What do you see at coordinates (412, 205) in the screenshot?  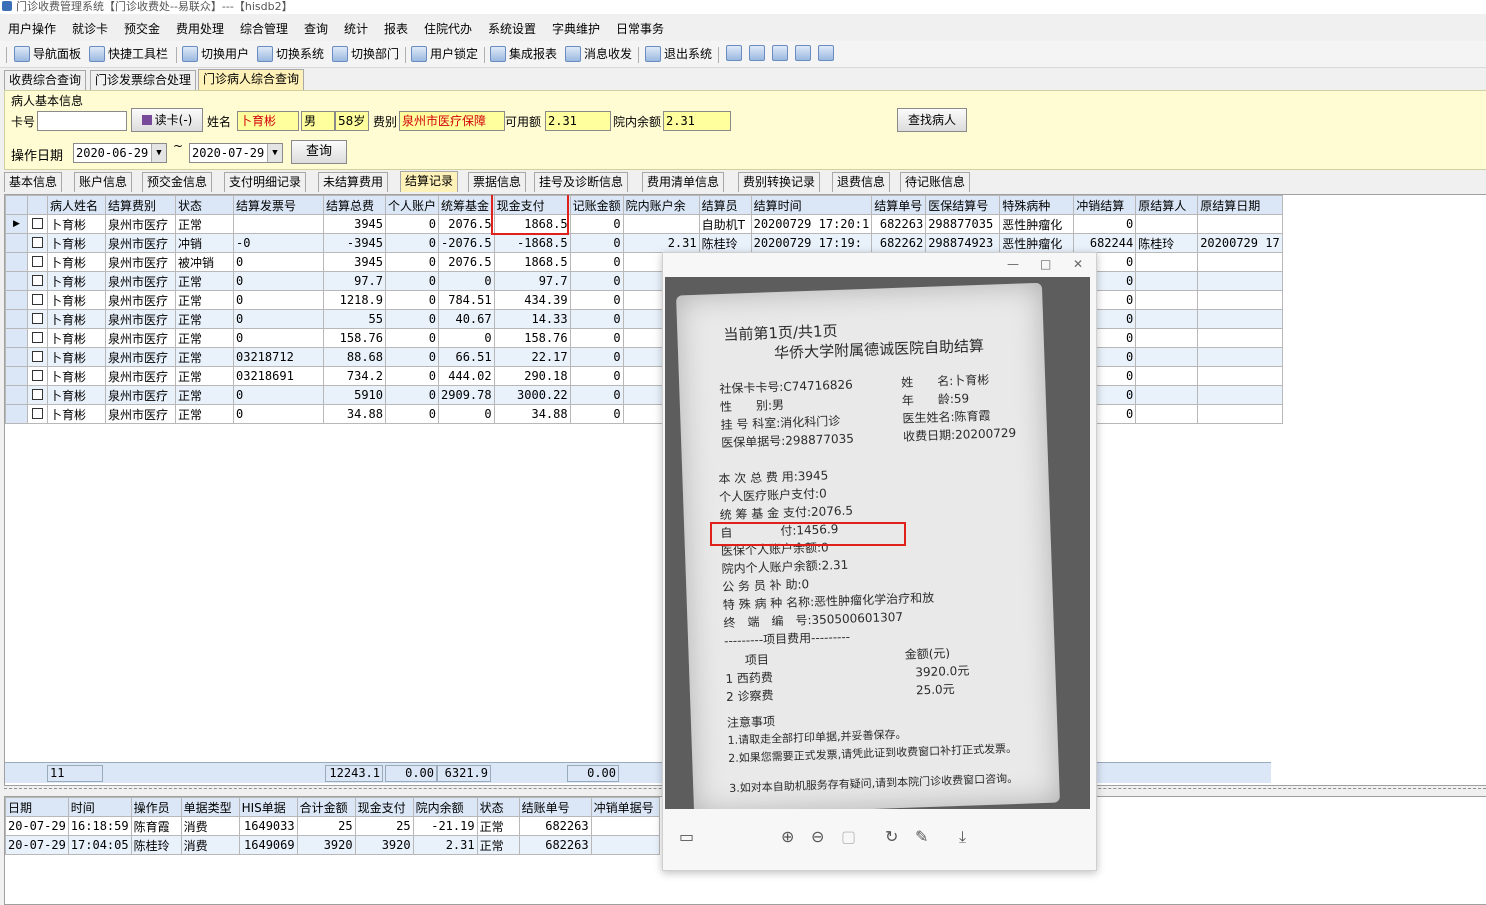 I see `column-header: 个人账户` at bounding box center [412, 205].